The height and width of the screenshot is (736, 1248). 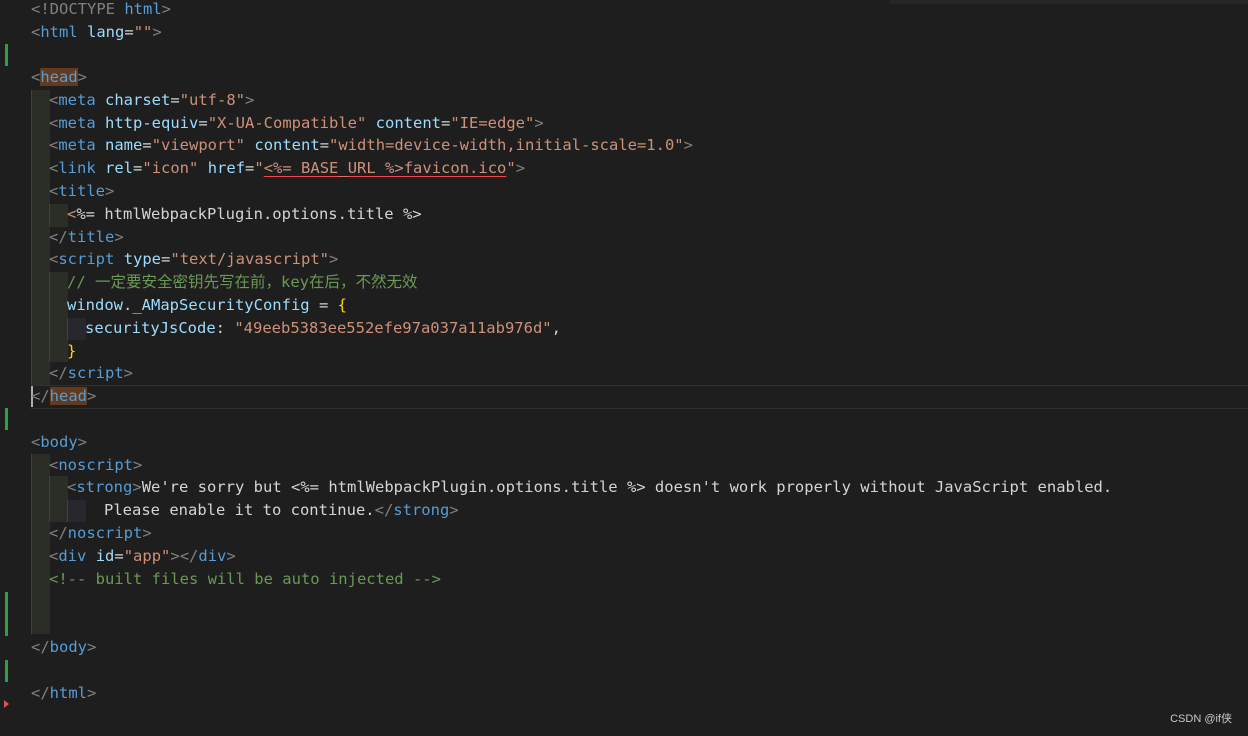 I want to click on token-attribute: http-equiv, so click(x=152, y=123).